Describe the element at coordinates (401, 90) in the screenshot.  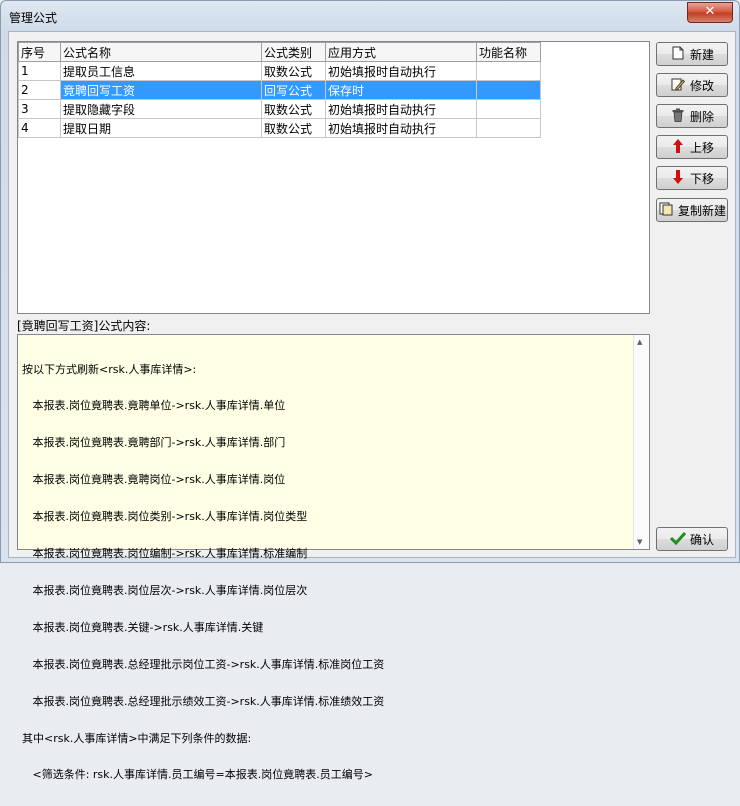
I see `cell-apply-mode: 保存时` at that location.